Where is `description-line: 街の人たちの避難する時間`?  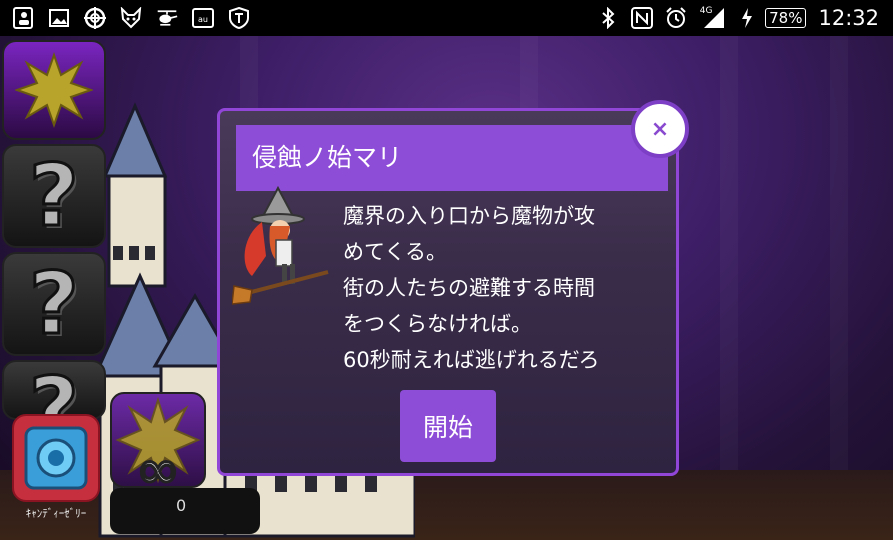
description-line: 街の人たちの避難する時間 is located at coordinates (469, 288).